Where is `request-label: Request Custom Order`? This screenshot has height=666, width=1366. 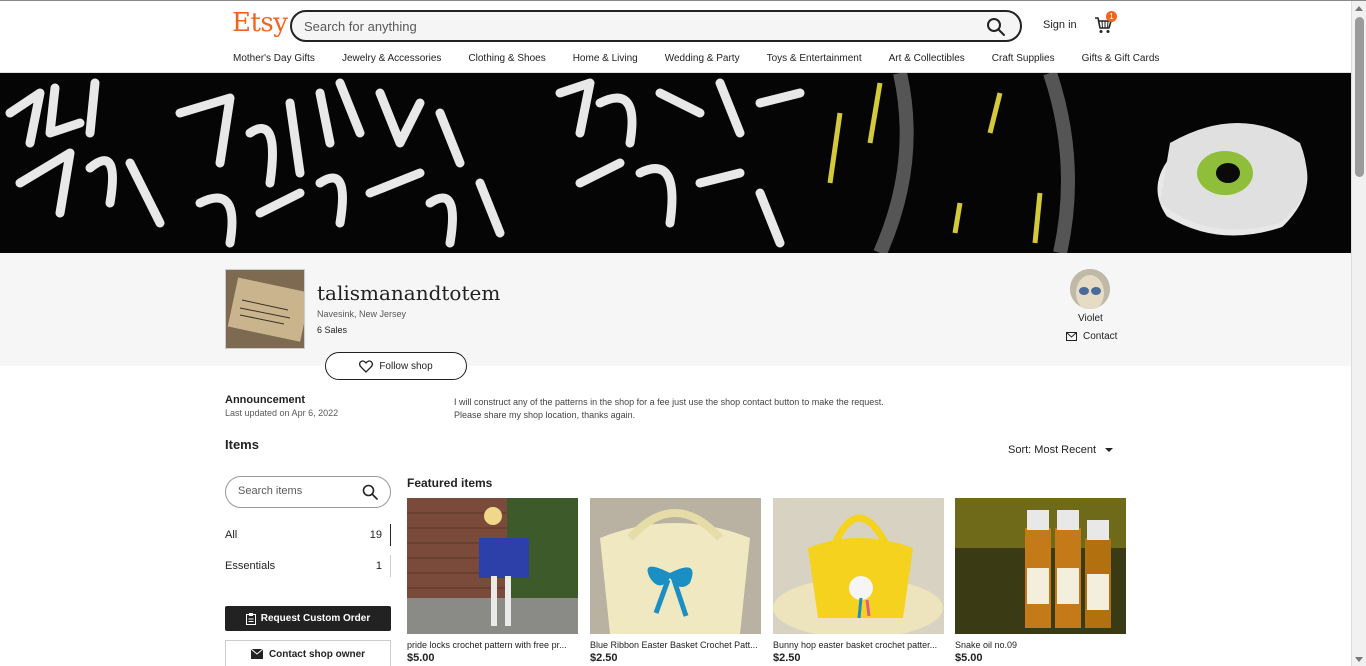
request-label: Request Custom Order is located at coordinates (315, 618).